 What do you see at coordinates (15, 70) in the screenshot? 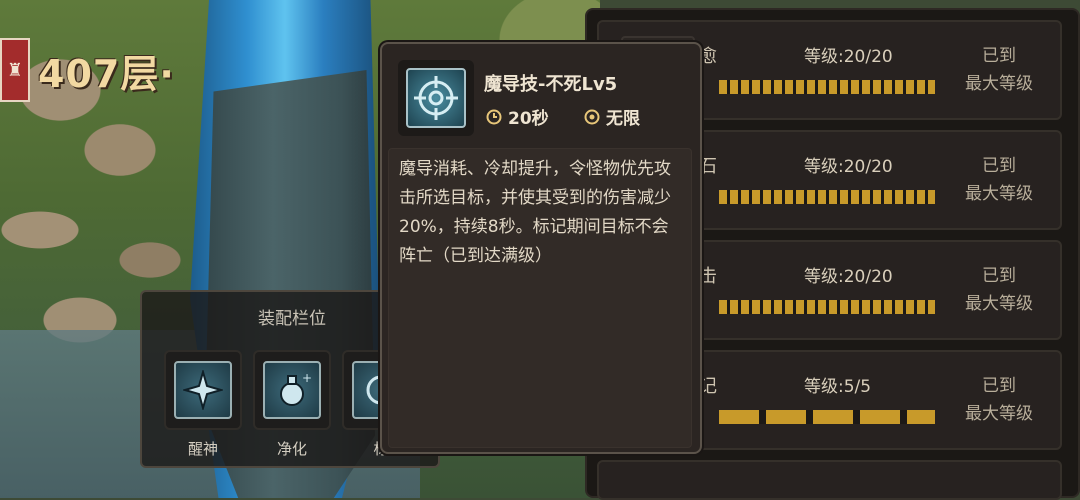
I see `banner-icon: ♜` at bounding box center [15, 70].